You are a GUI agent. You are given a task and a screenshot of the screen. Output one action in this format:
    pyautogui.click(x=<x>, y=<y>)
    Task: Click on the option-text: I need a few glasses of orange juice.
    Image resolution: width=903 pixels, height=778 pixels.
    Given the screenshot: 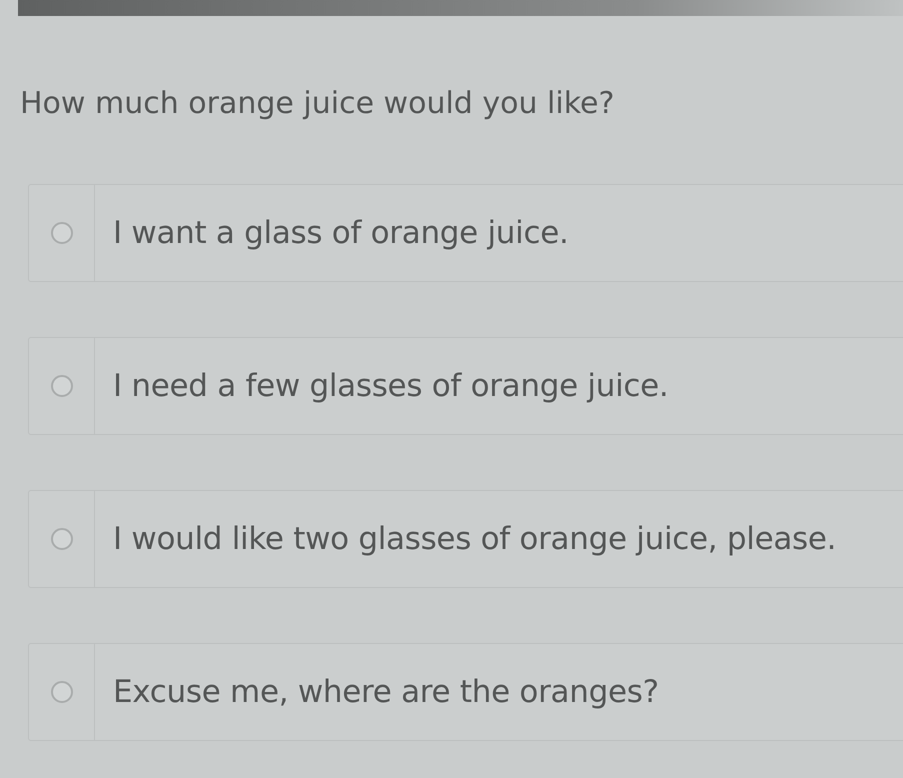 What is the action you would take?
    pyautogui.click(x=390, y=386)
    